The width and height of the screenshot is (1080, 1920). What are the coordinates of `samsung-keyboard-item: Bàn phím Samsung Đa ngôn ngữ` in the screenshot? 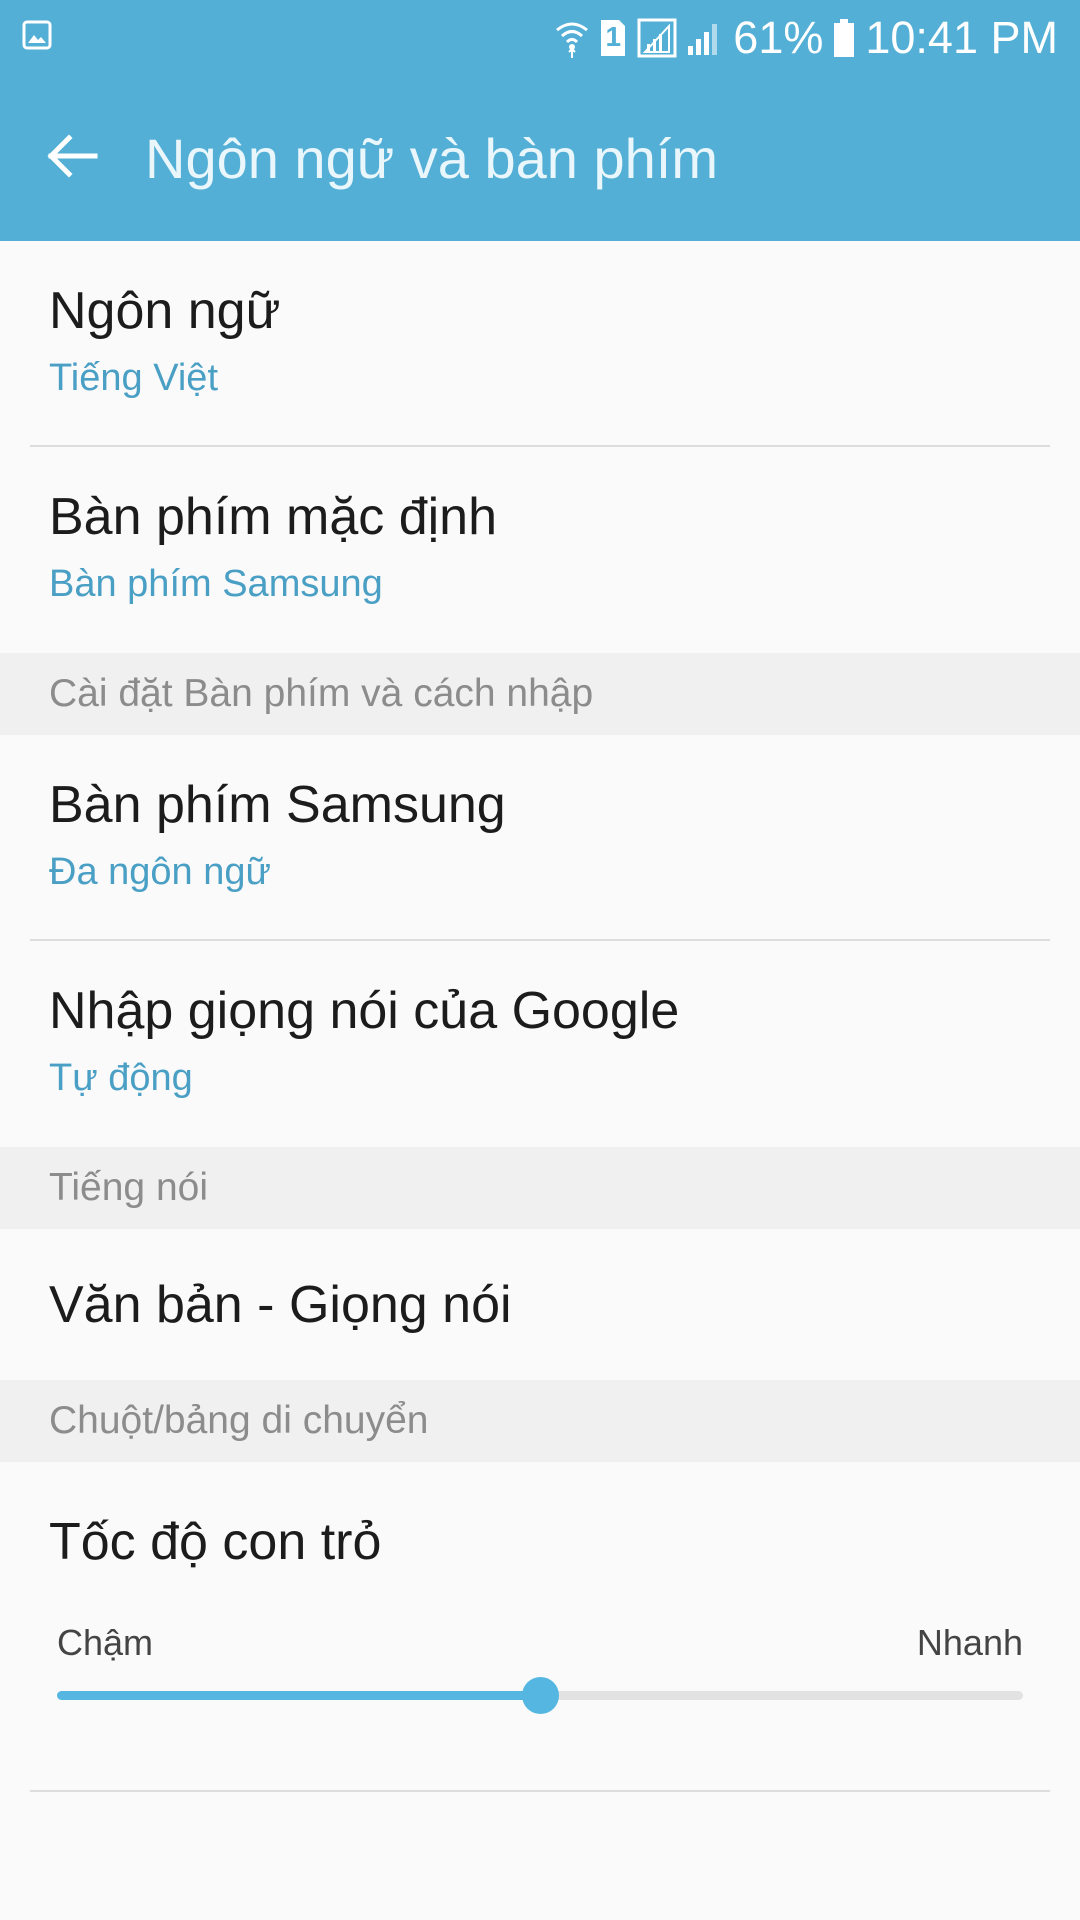 It's located at (540, 838).